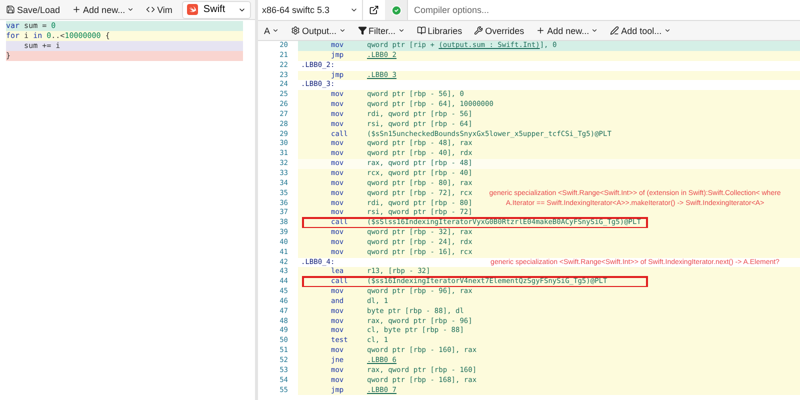 This screenshot has height=400, width=800. What do you see at coordinates (479, 30) in the screenshot?
I see `wrench-icon` at bounding box center [479, 30].